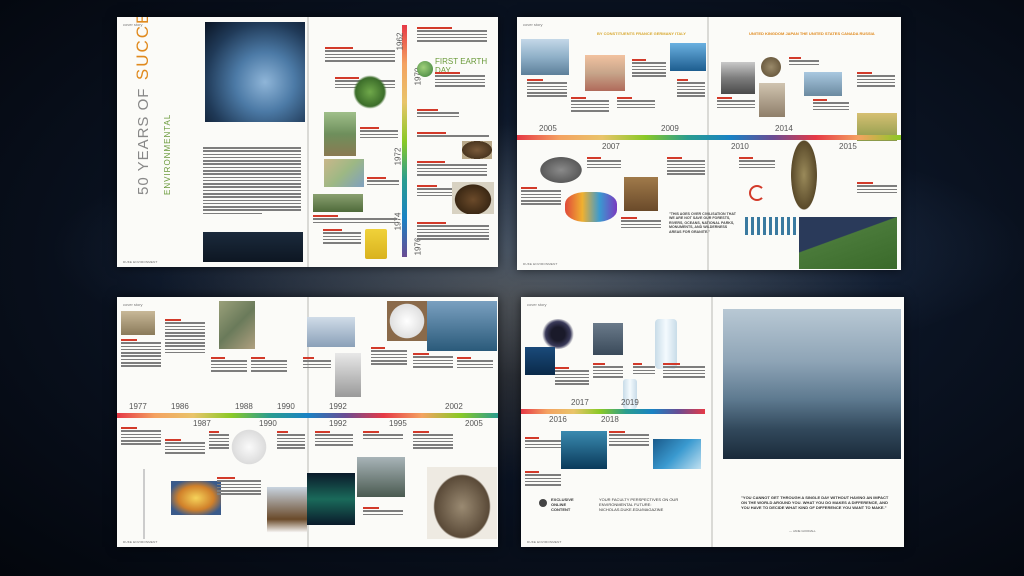 This screenshot has height=576, width=1024. I want to click on countries-header-a: BY CONSTITUENTS FRANCE GERMANY ITALY, so click(641, 33).